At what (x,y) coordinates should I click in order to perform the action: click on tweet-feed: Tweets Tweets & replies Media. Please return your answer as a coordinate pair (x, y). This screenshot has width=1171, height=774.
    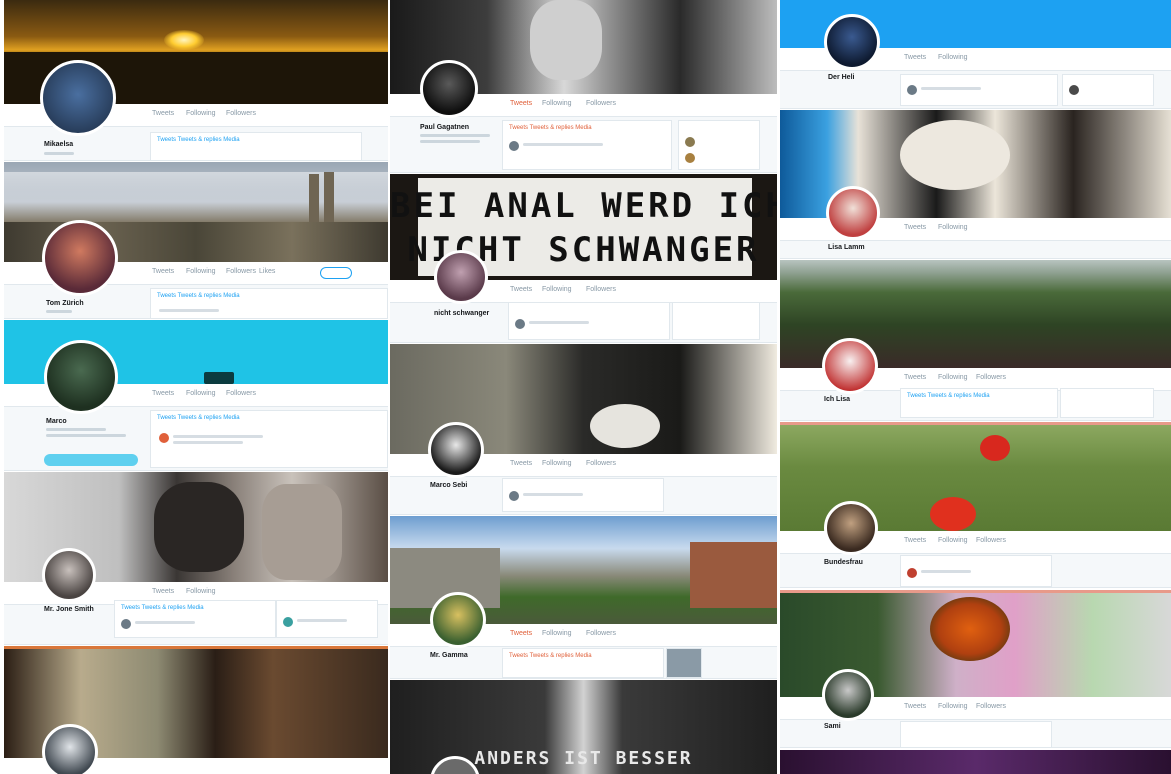
    Looking at the image, I should click on (587, 145).